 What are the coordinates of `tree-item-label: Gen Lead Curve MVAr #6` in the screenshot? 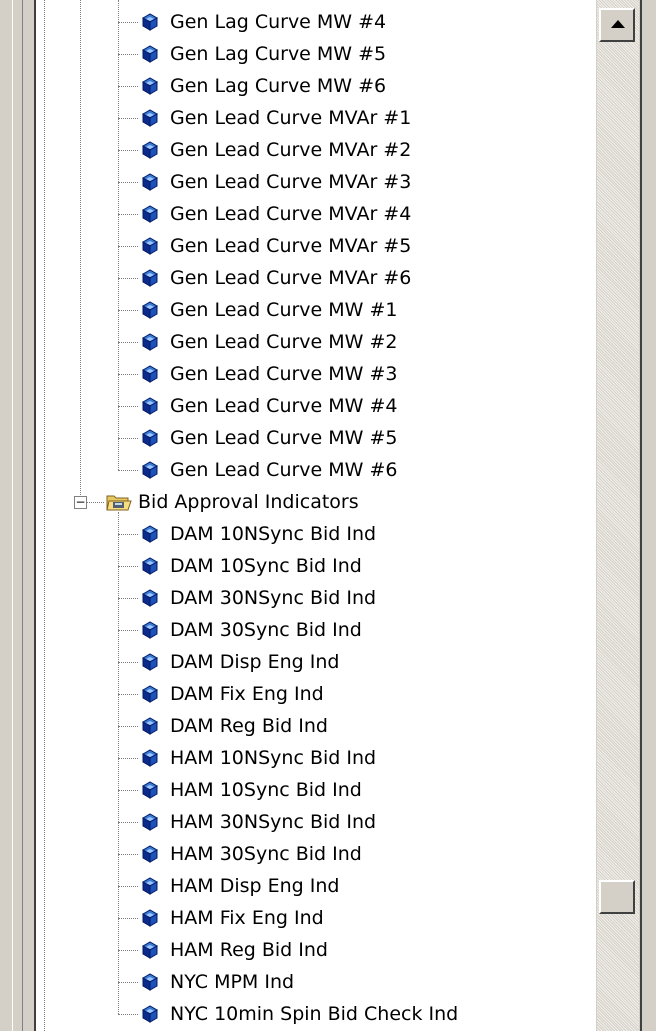 It's located at (291, 278).